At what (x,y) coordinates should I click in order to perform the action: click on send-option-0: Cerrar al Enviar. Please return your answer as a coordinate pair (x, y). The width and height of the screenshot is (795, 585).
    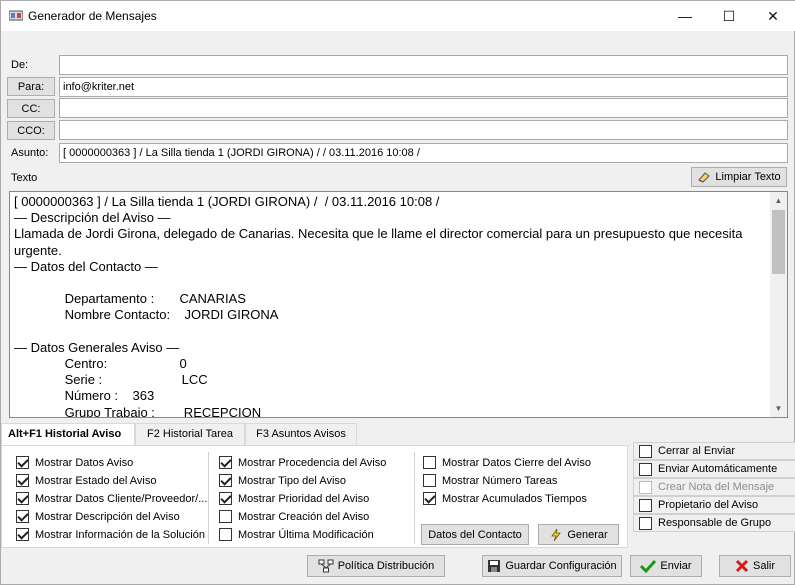
    Looking at the image, I should click on (714, 451).